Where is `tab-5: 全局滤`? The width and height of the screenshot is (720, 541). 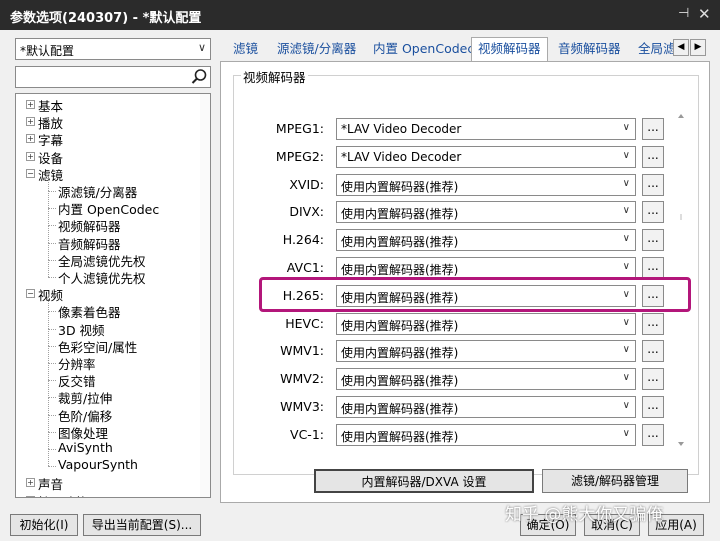
tab-5: 全局滤 is located at coordinates (657, 50).